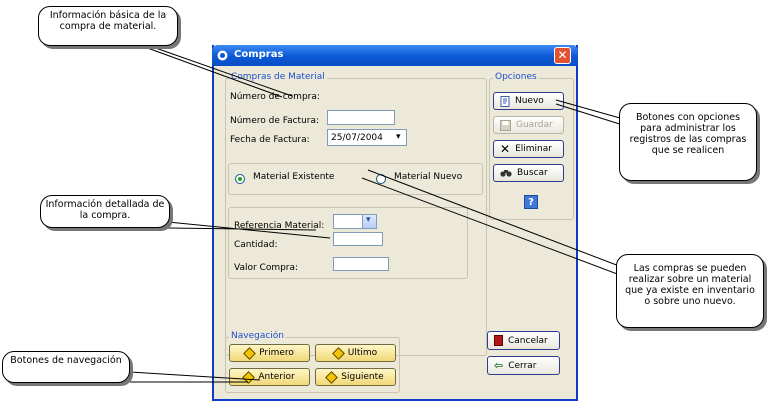  What do you see at coordinates (105, 211) in the screenshot?
I see `callout-informacion-detallada: Información detallada de la compra.` at bounding box center [105, 211].